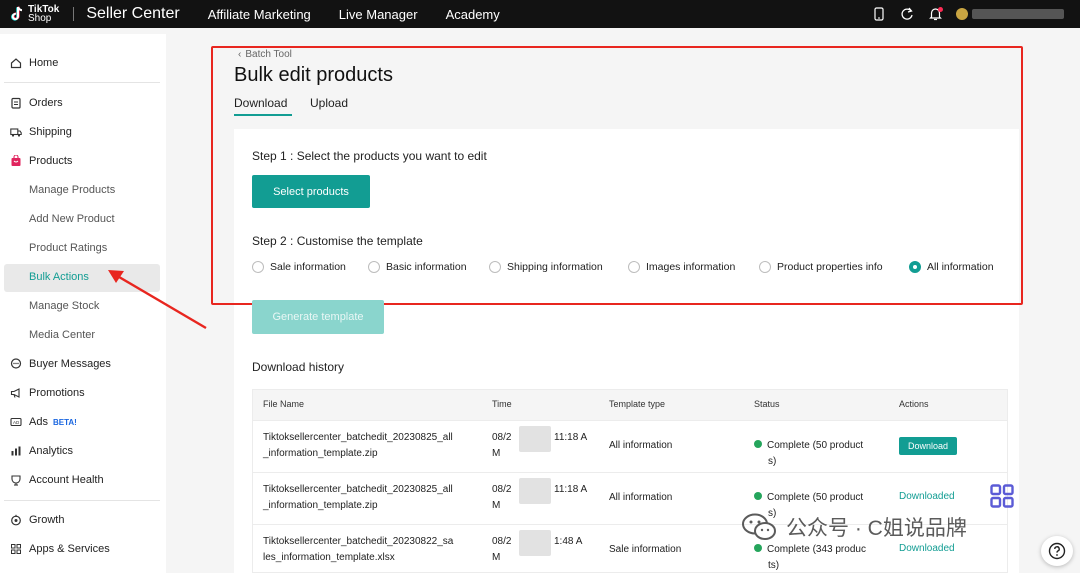  What do you see at coordinates (41, 161) in the screenshot?
I see `sidebar-item-products: Products` at bounding box center [41, 161].